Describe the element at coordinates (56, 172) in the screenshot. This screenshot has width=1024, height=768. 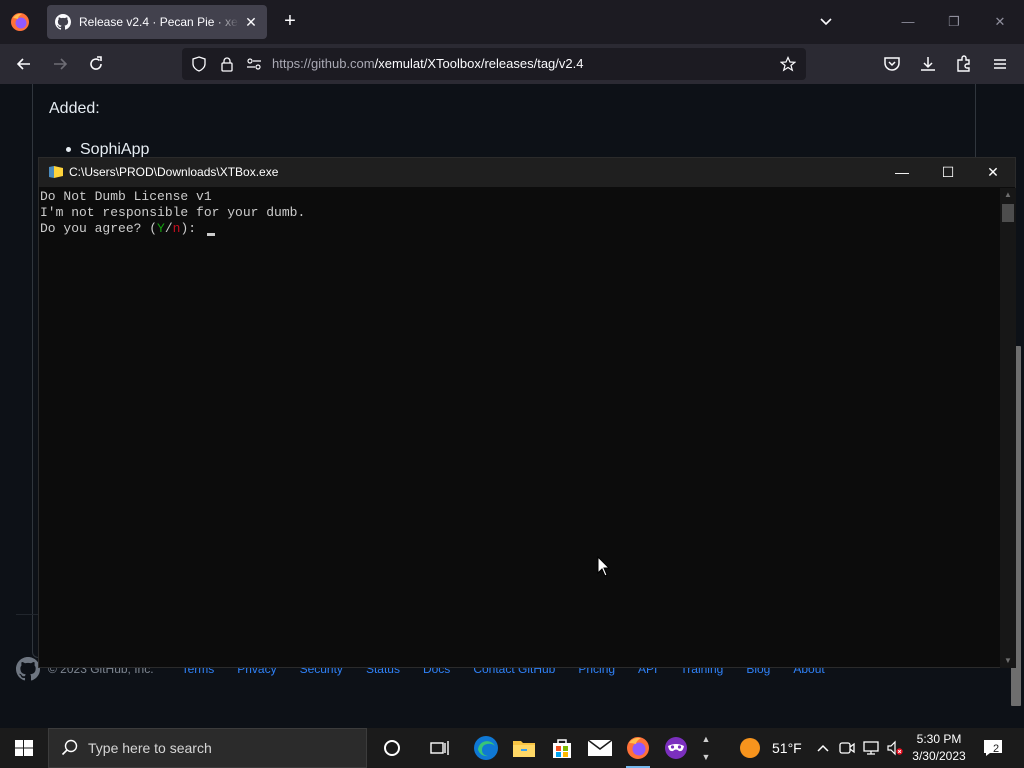
I see `console-app-icon` at that location.